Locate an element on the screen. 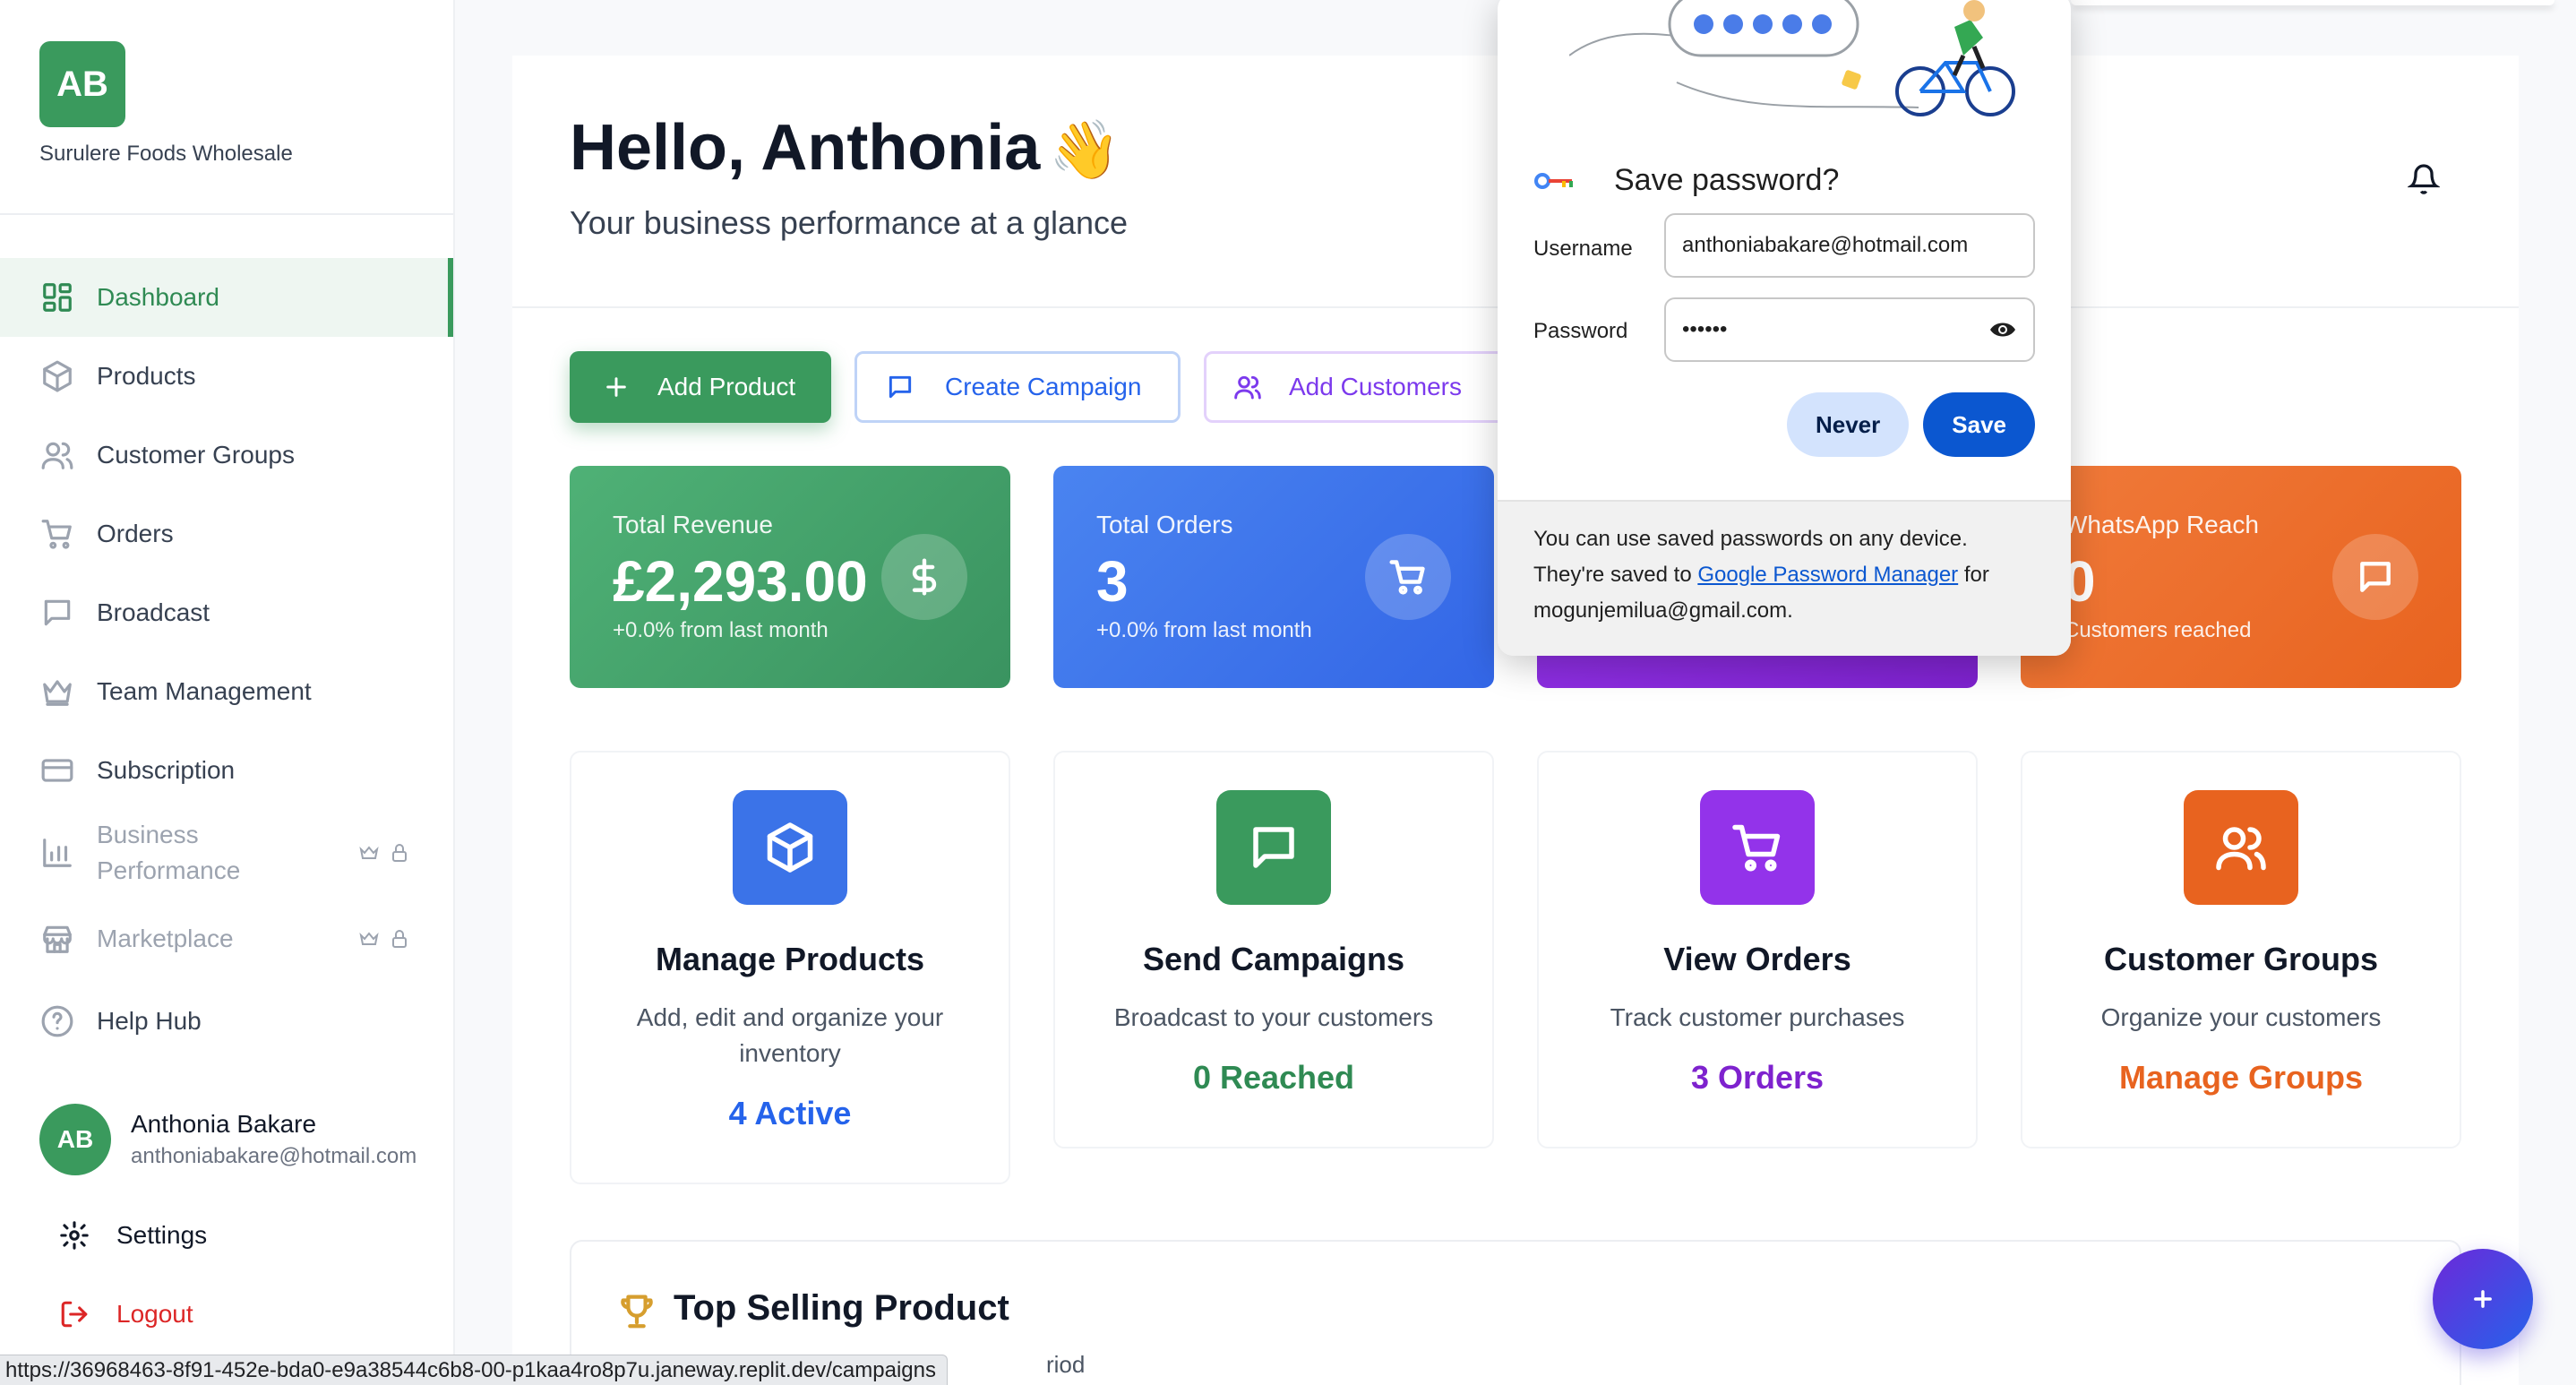  feature-description: Add, edit and organize your inventory is located at coordinates (790, 1035).